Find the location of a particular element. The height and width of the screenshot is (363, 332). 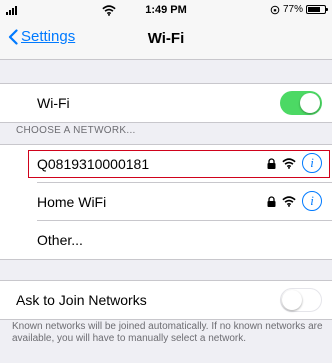

ask-to-join-toggle is located at coordinates (301, 300).